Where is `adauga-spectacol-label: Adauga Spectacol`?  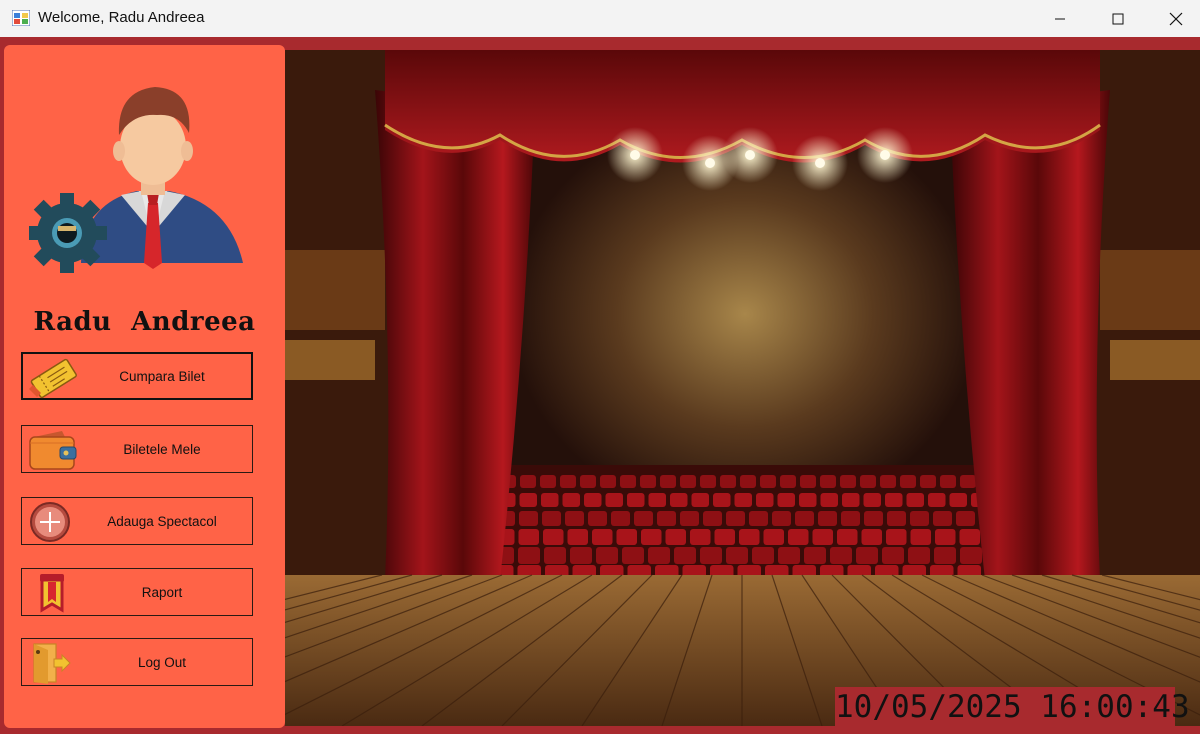 adauga-spectacol-label: Adauga Spectacol is located at coordinates (162, 521).